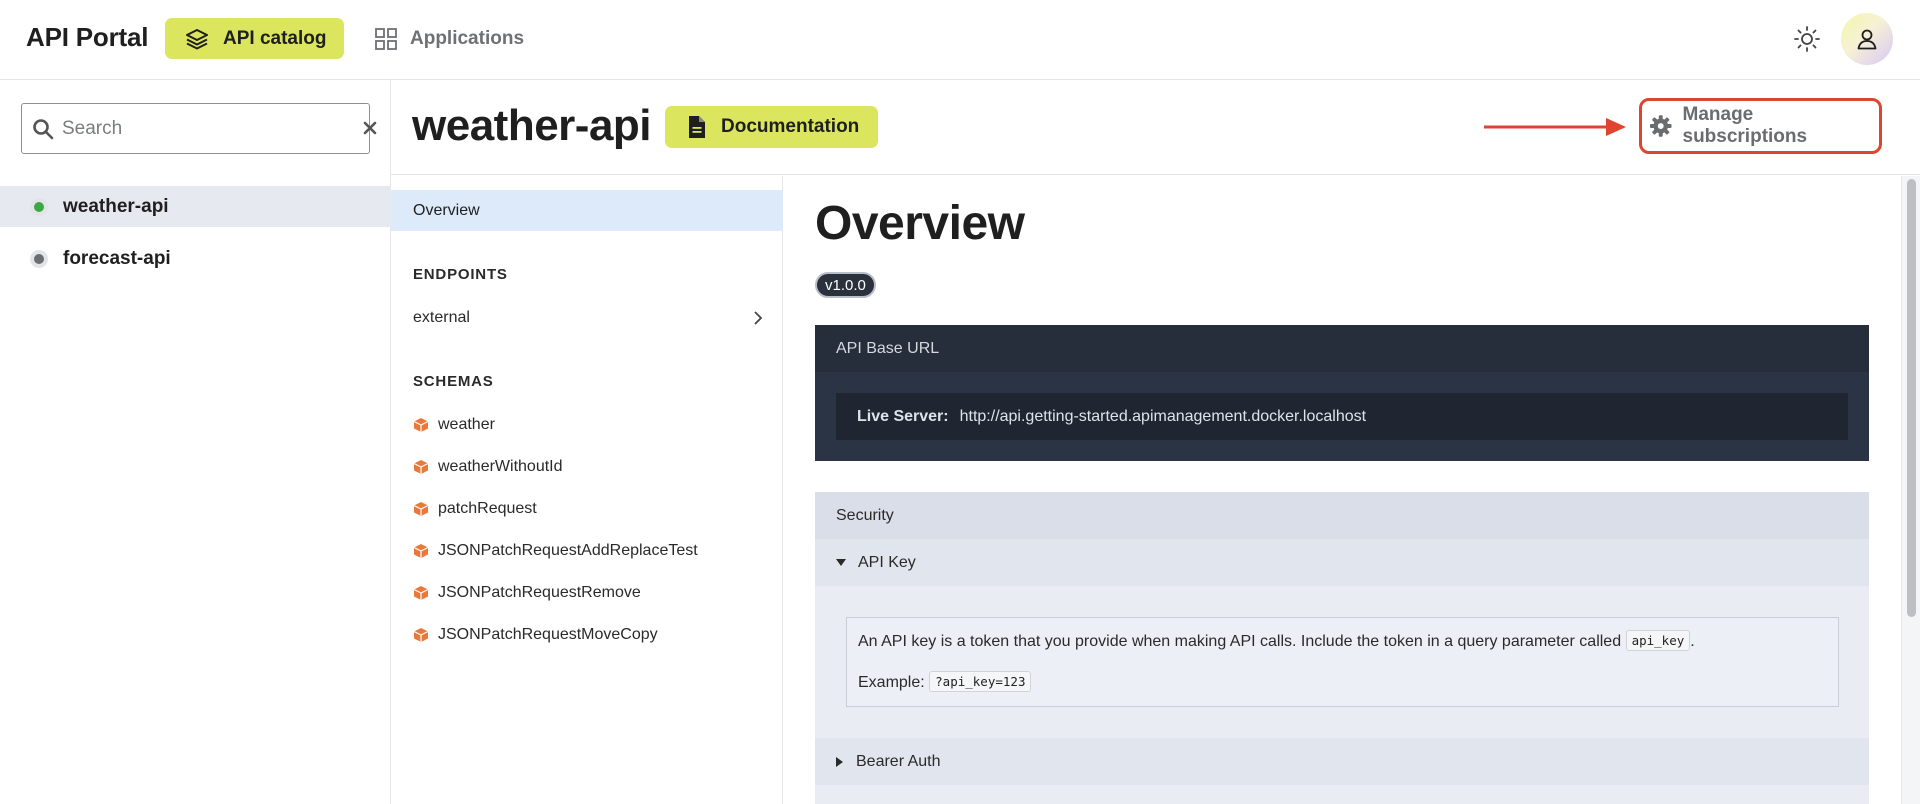 The width and height of the screenshot is (1920, 804). What do you see at coordinates (87, 37) in the screenshot?
I see `brand-title: API Portal` at bounding box center [87, 37].